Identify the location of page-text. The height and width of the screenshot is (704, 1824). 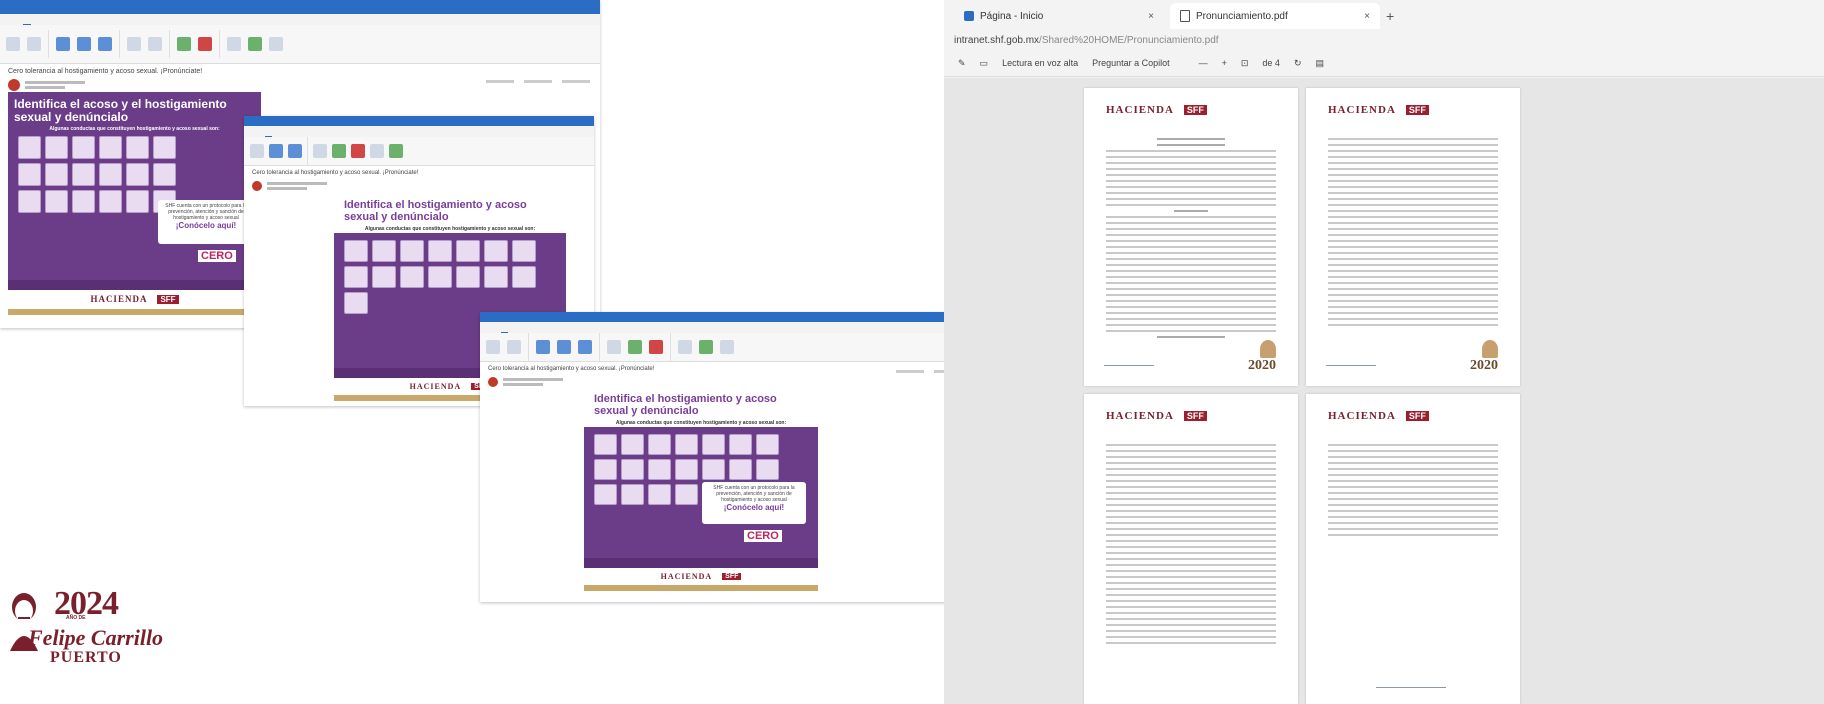
(1191, 240).